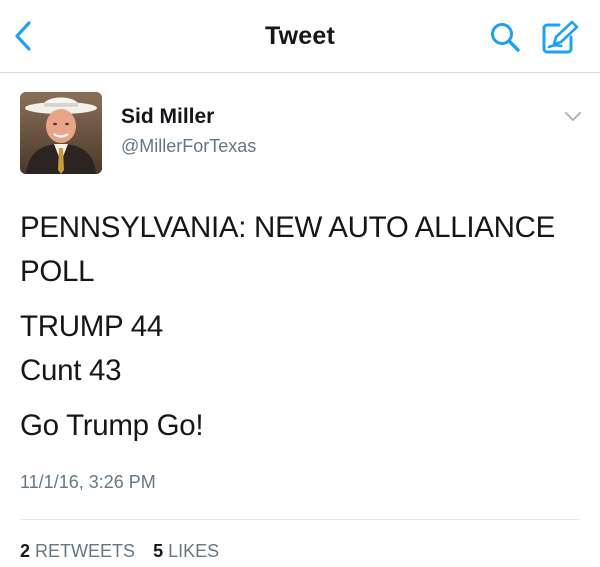 The width and height of the screenshot is (600, 567). What do you see at coordinates (188, 146) in the screenshot?
I see `author-handle: @MillerForTexas` at bounding box center [188, 146].